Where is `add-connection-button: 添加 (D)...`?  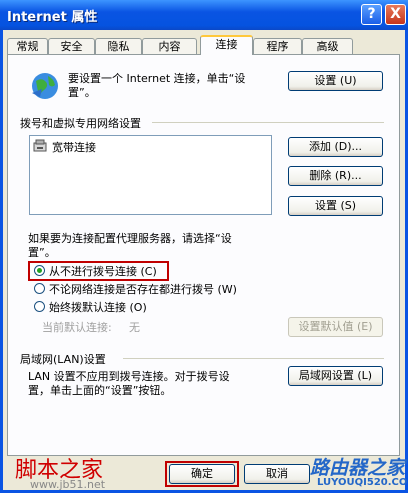
add-connection-button: 添加 (D)... is located at coordinates (335, 147).